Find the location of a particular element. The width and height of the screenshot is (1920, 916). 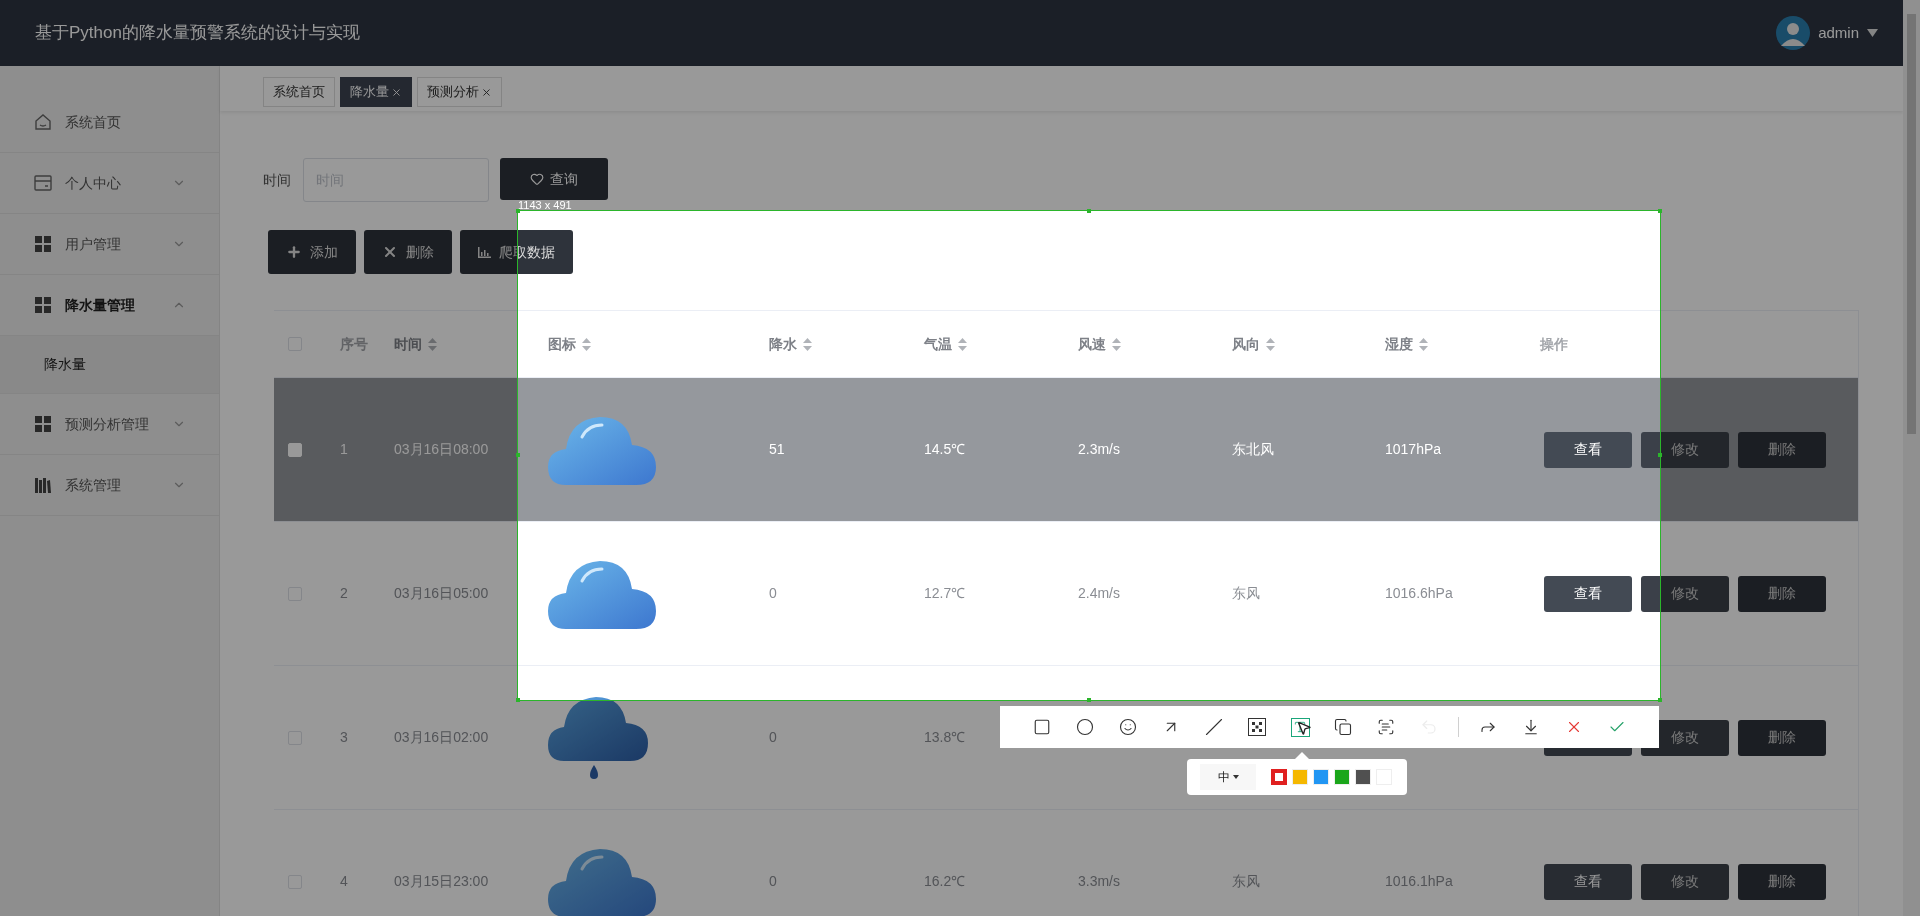

table-cell: 1016.1hPa is located at coordinates (1419, 881).